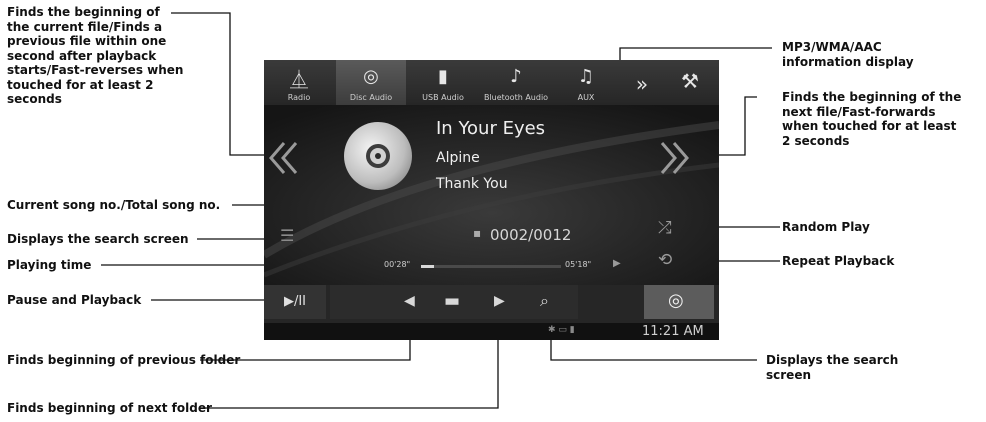 Image resolution: width=986 pixels, height=422 pixels. Describe the element at coordinates (427, 266) in the screenshot. I see `progress-fill` at that location.